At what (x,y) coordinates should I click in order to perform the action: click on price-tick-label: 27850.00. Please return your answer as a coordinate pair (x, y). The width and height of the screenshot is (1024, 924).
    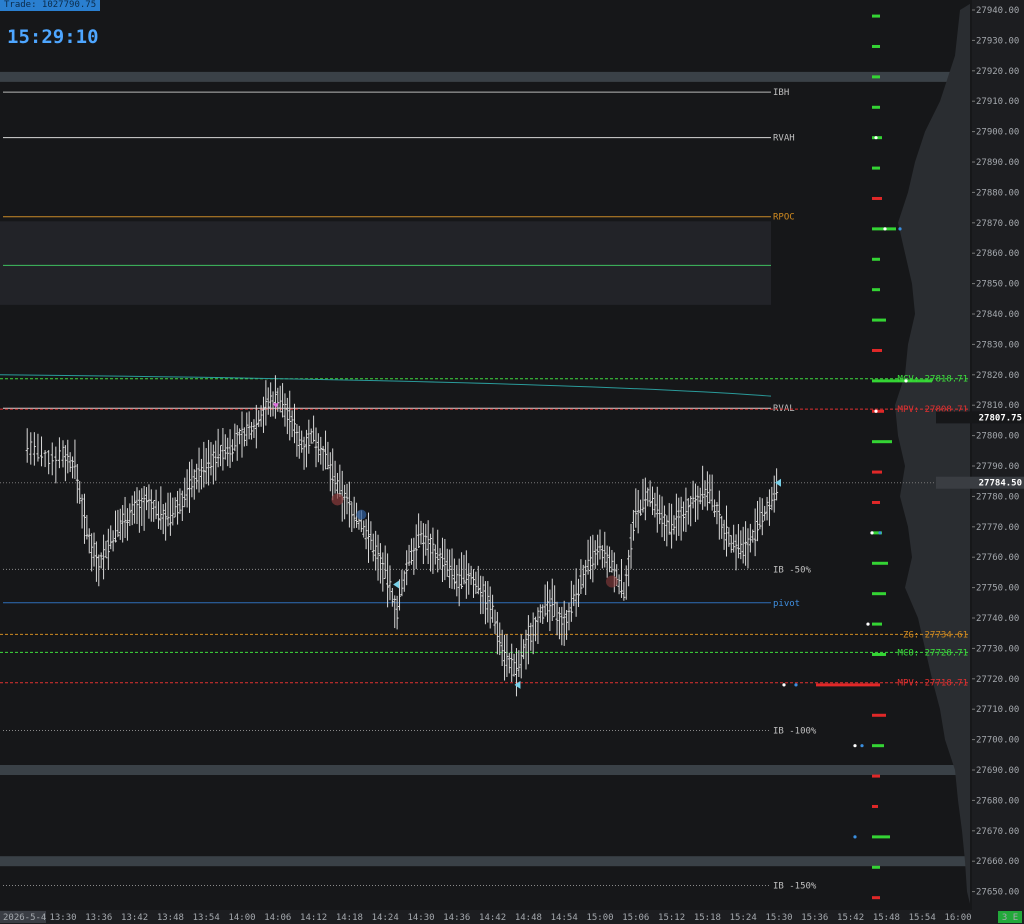
    Looking at the image, I should click on (997, 285).